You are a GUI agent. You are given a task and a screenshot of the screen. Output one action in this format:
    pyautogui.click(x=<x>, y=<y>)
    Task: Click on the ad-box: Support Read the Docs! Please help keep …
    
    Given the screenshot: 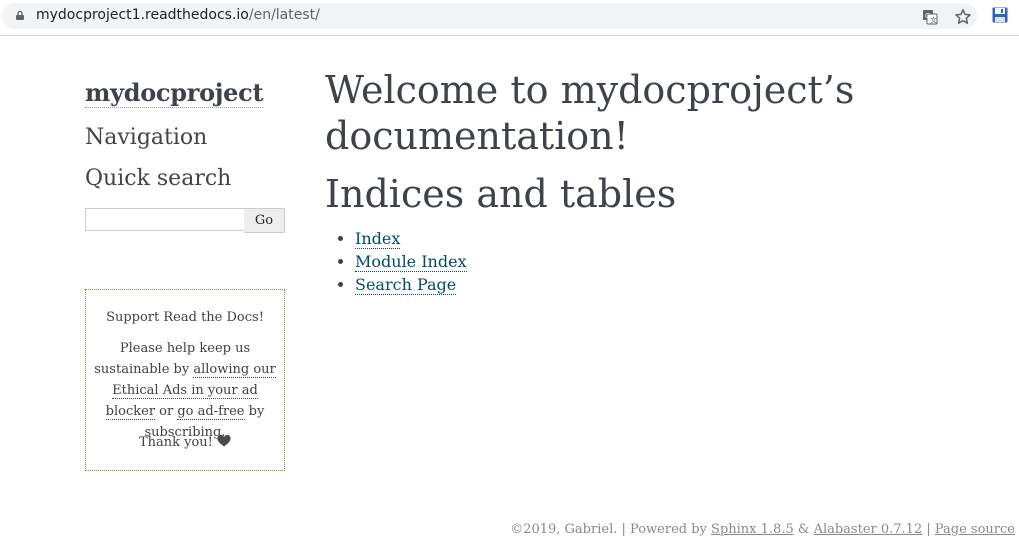 What is the action you would take?
    pyautogui.click(x=185, y=380)
    